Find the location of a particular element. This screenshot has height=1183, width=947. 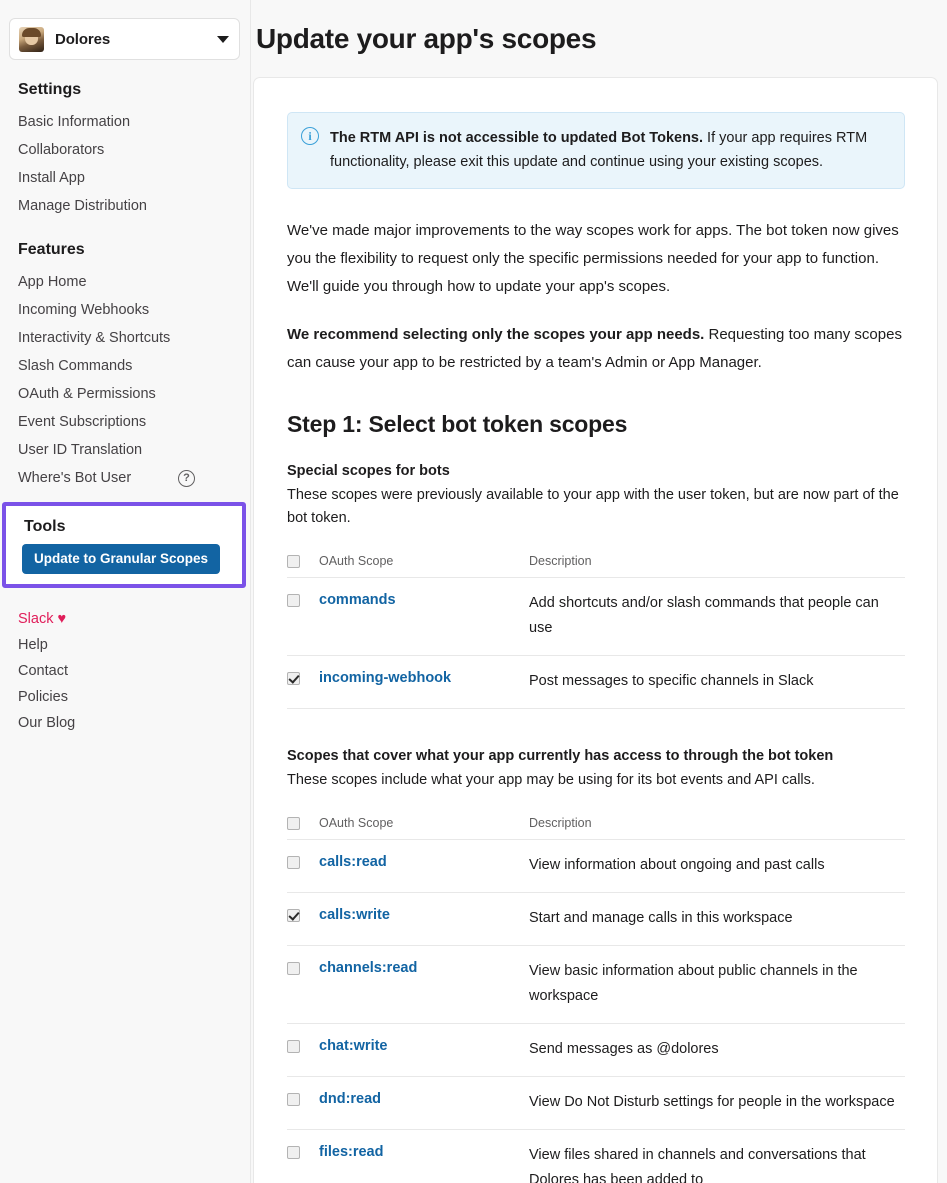

scope-checkbox-chat-write is located at coordinates (293, 1046).